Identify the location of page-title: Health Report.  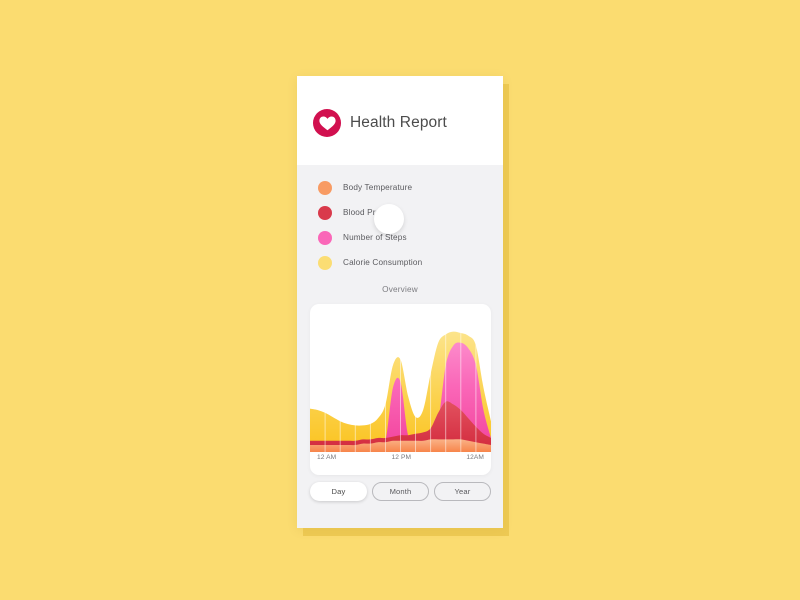
(398, 122).